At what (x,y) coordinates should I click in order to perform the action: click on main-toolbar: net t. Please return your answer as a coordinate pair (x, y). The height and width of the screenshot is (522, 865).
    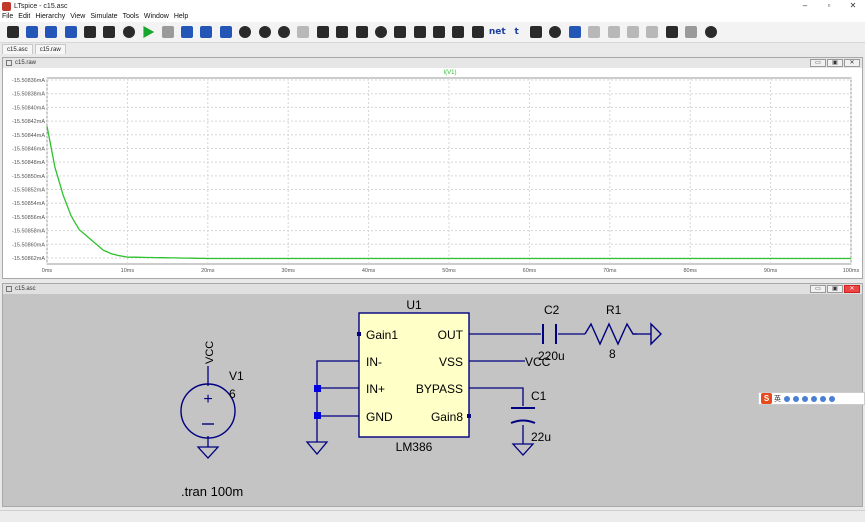
    Looking at the image, I should click on (432, 32).